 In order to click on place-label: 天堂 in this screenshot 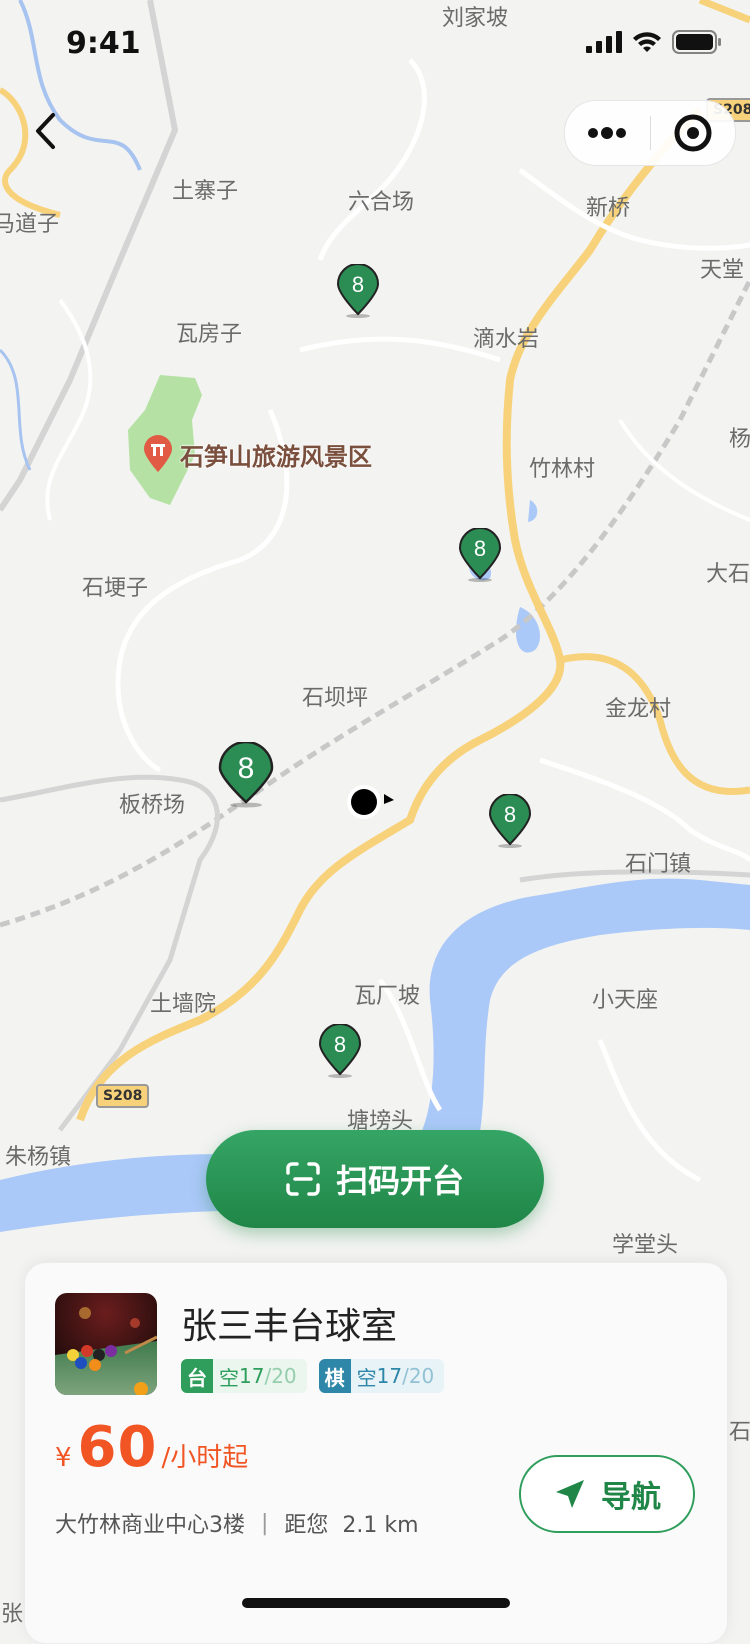, I will do `click(722, 270)`.